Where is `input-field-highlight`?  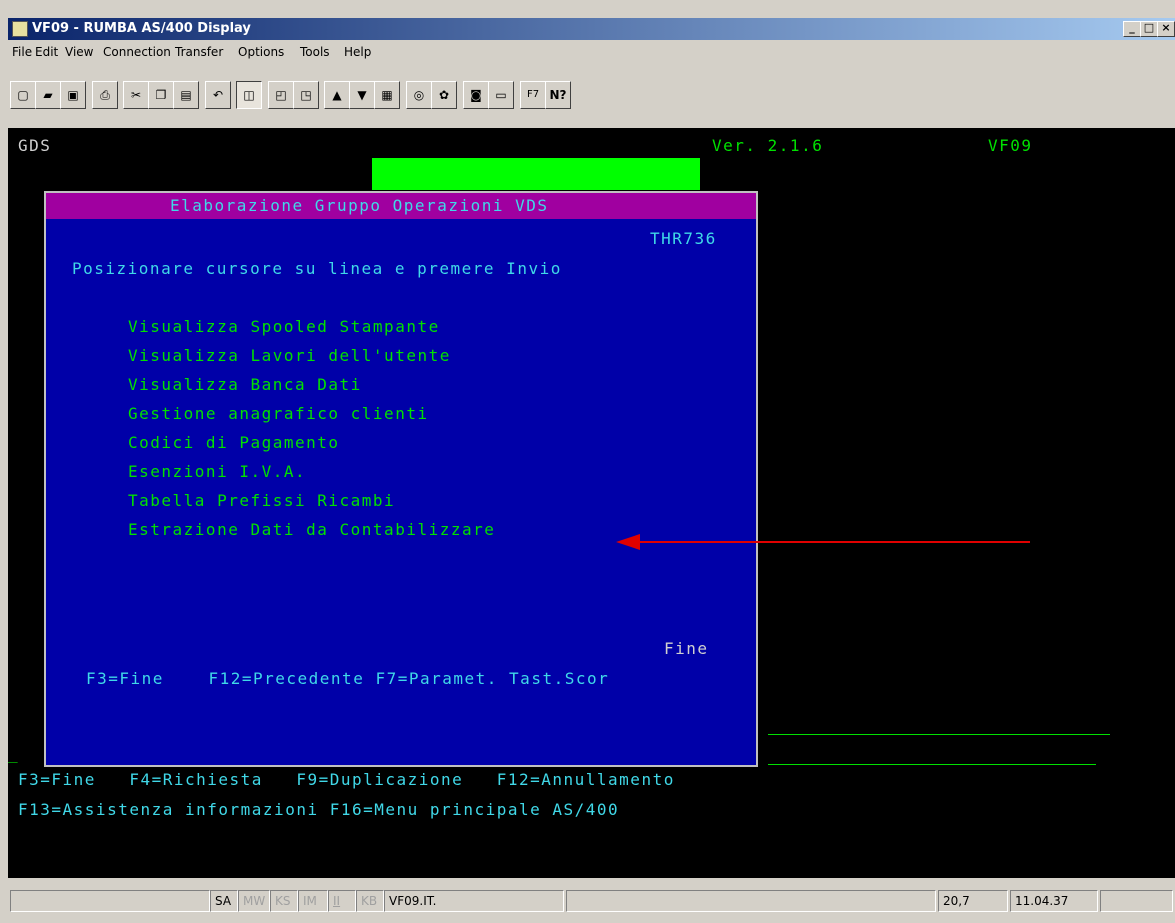 input-field-highlight is located at coordinates (536, 174).